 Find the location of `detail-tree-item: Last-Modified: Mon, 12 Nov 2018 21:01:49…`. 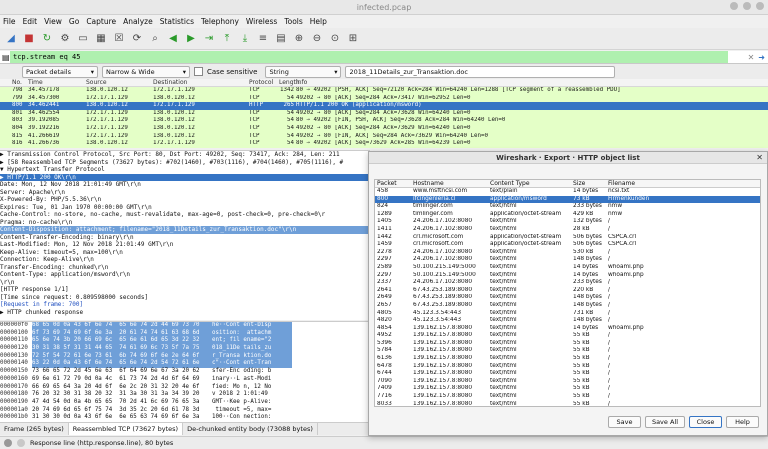

detail-tree-item: Last-Modified: Mon, 12 Nov 2018 21:01:49… is located at coordinates (185, 245).